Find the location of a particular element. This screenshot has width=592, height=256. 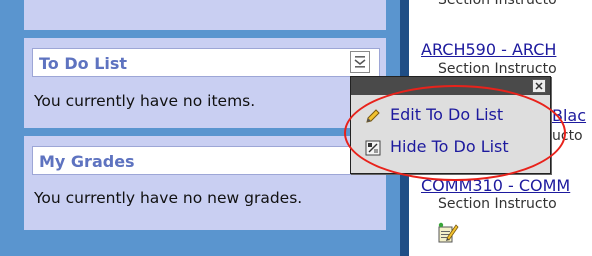

menu-chevron-icon is located at coordinates (360, 62).